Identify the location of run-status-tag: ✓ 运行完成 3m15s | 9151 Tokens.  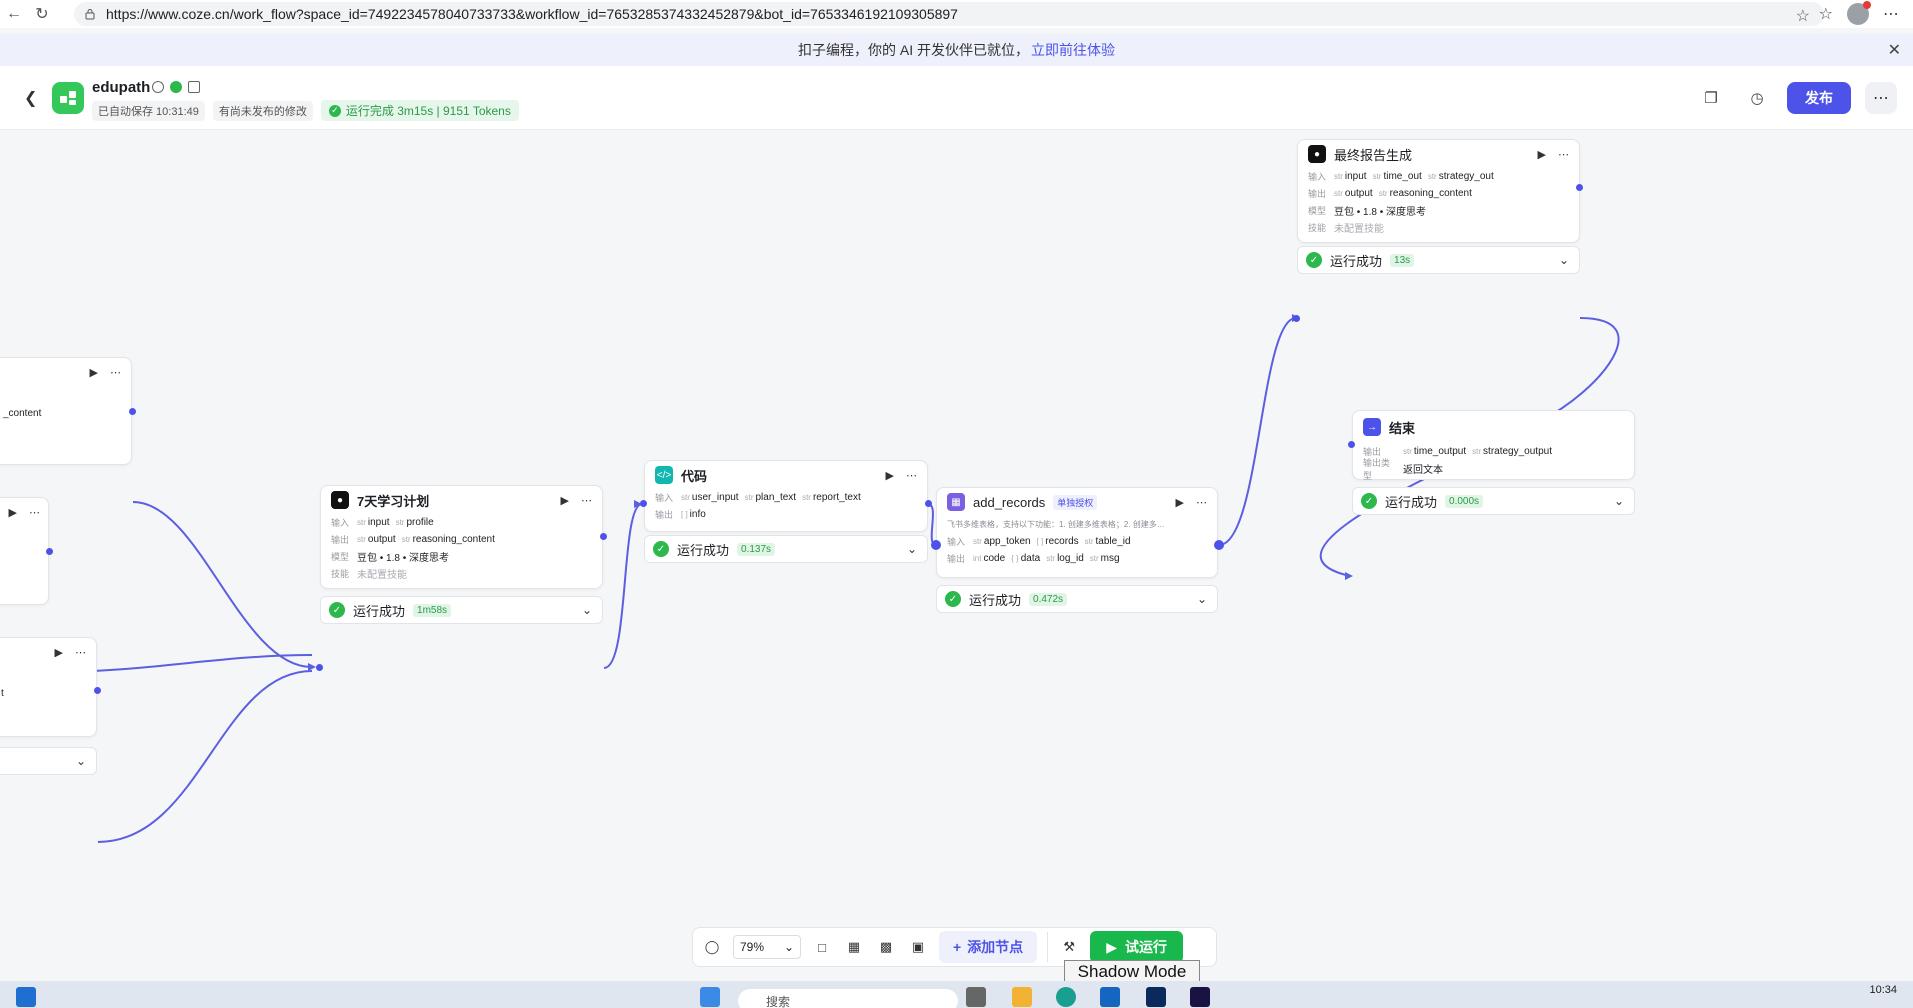
(419, 110).